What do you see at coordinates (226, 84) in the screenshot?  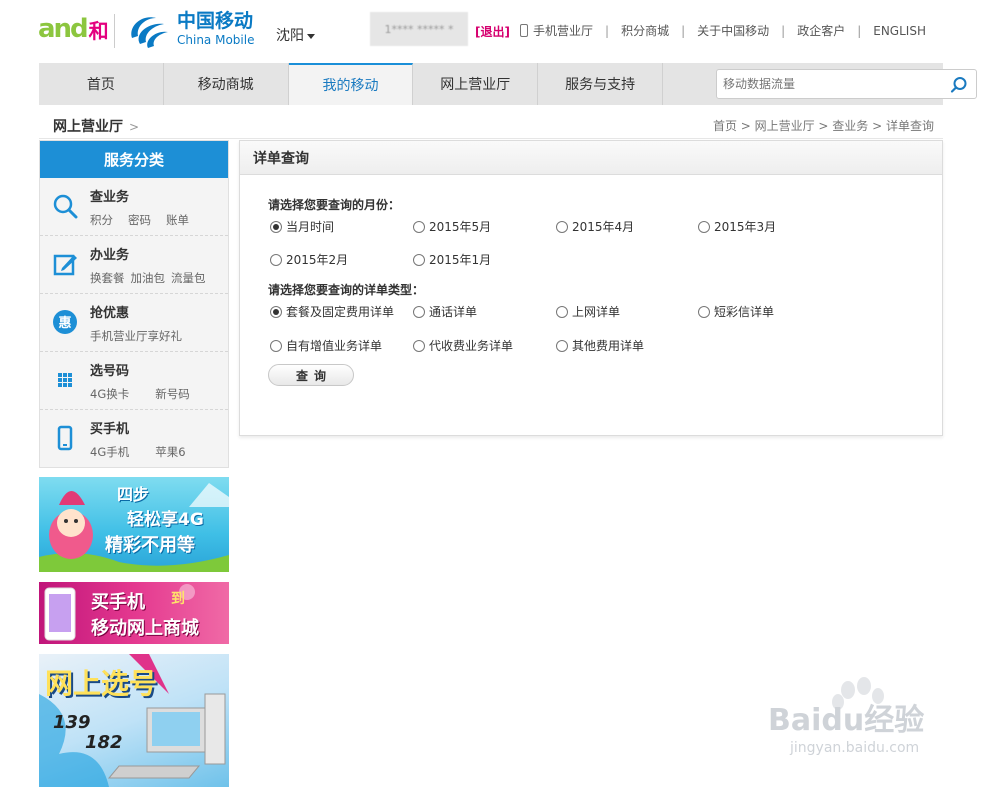 I see `nav-mobile-mall: 移动商城` at bounding box center [226, 84].